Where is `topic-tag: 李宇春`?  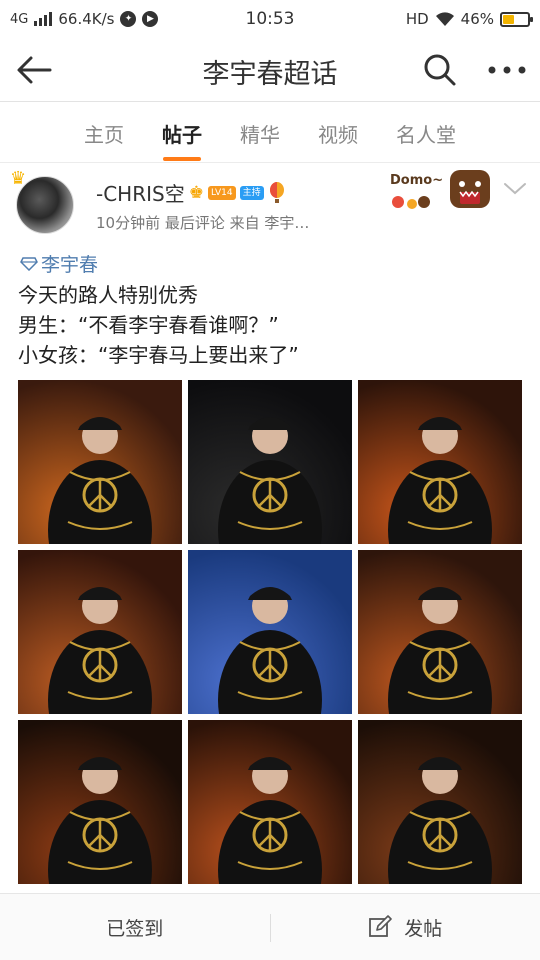 topic-tag: 李宇春 is located at coordinates (59, 263).